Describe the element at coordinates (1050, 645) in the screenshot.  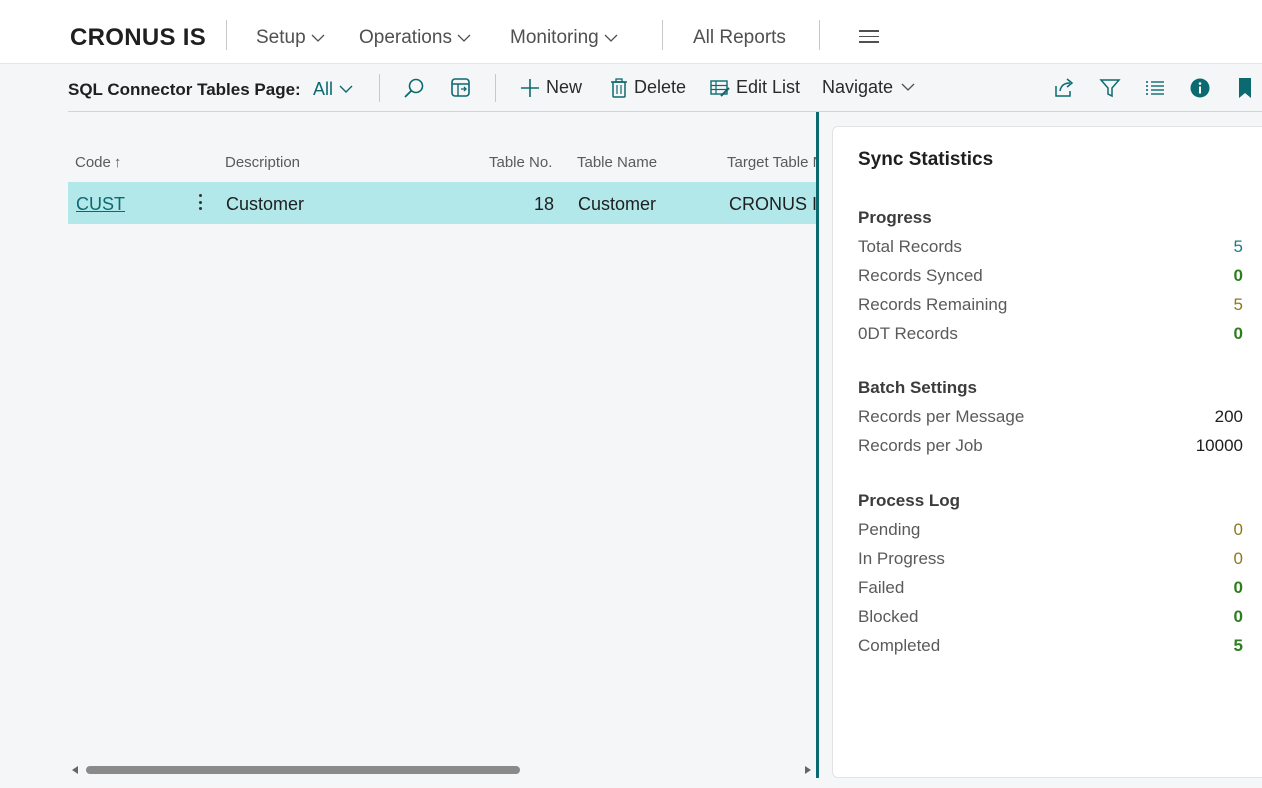
I see `stat-completed: Completed 5` at that location.